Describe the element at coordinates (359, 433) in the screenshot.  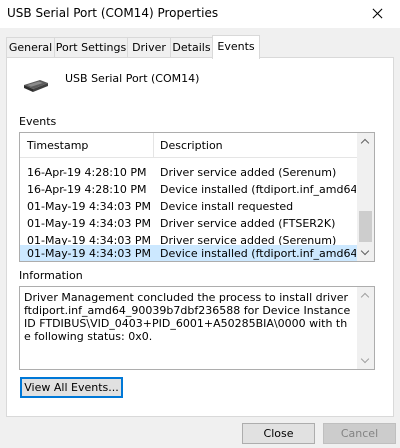
I see `cancel-button: Cancel` at that location.